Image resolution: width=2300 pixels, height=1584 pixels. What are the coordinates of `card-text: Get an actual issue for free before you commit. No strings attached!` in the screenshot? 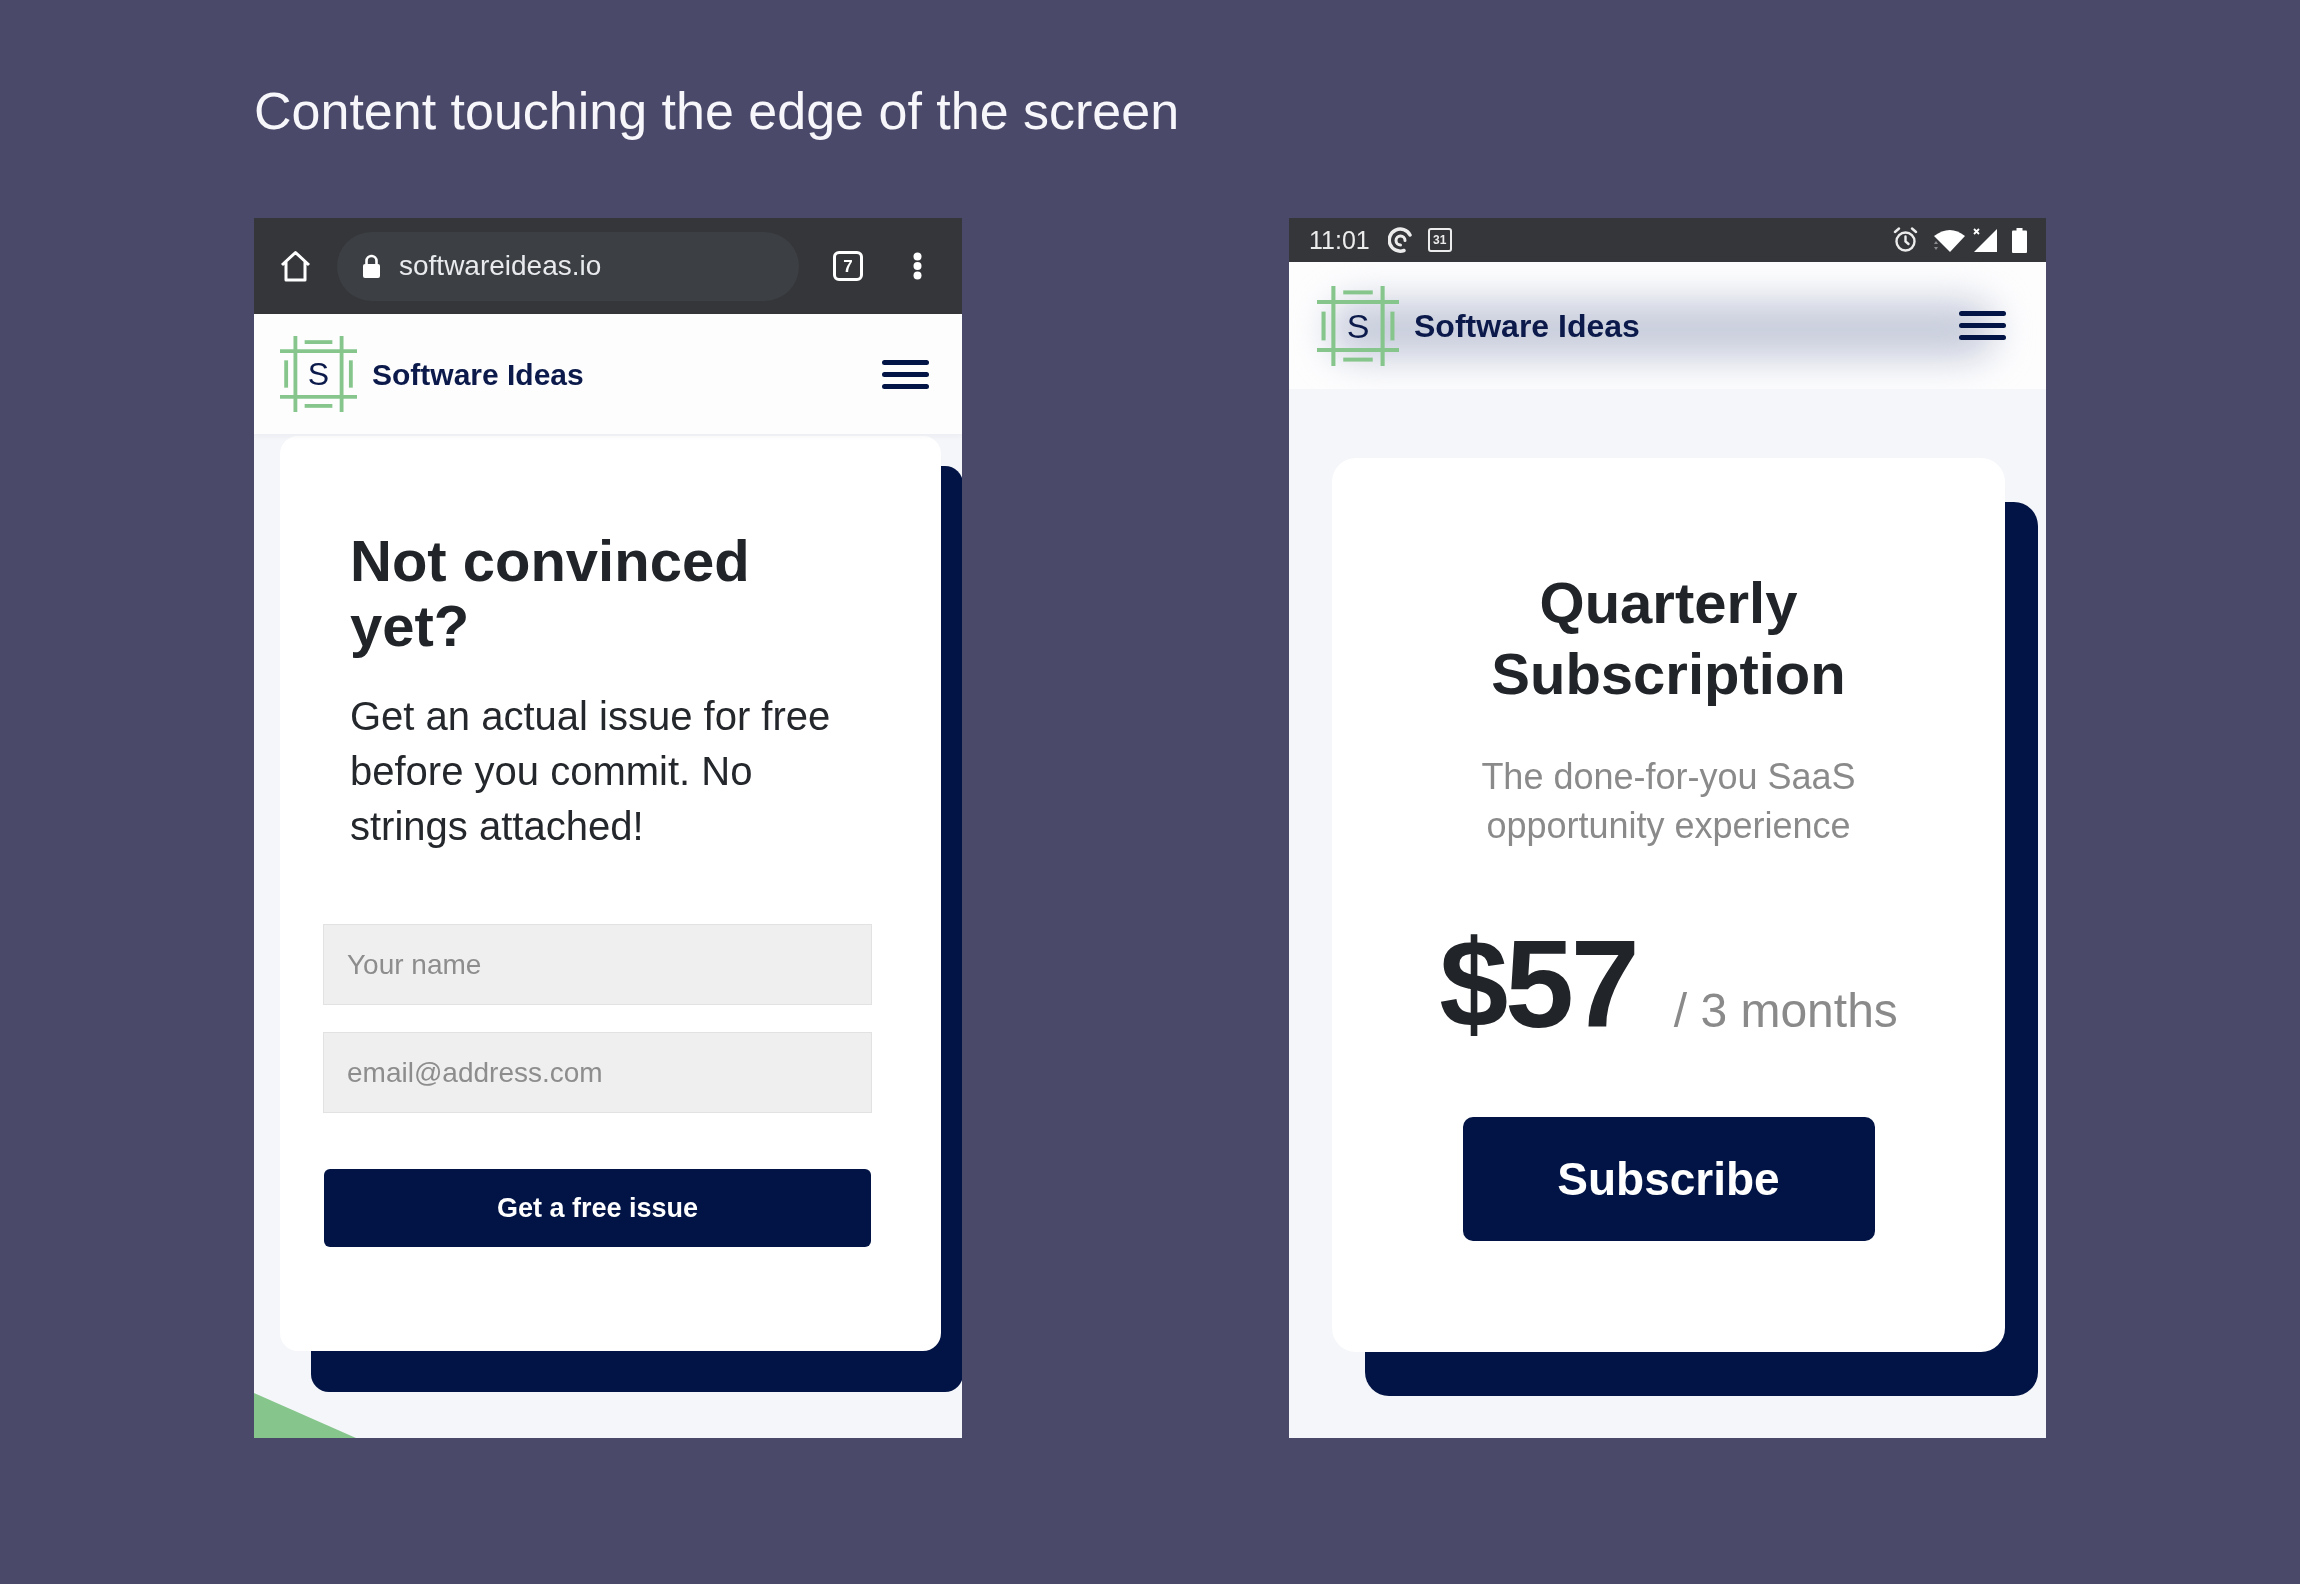 It's located at (591, 771).